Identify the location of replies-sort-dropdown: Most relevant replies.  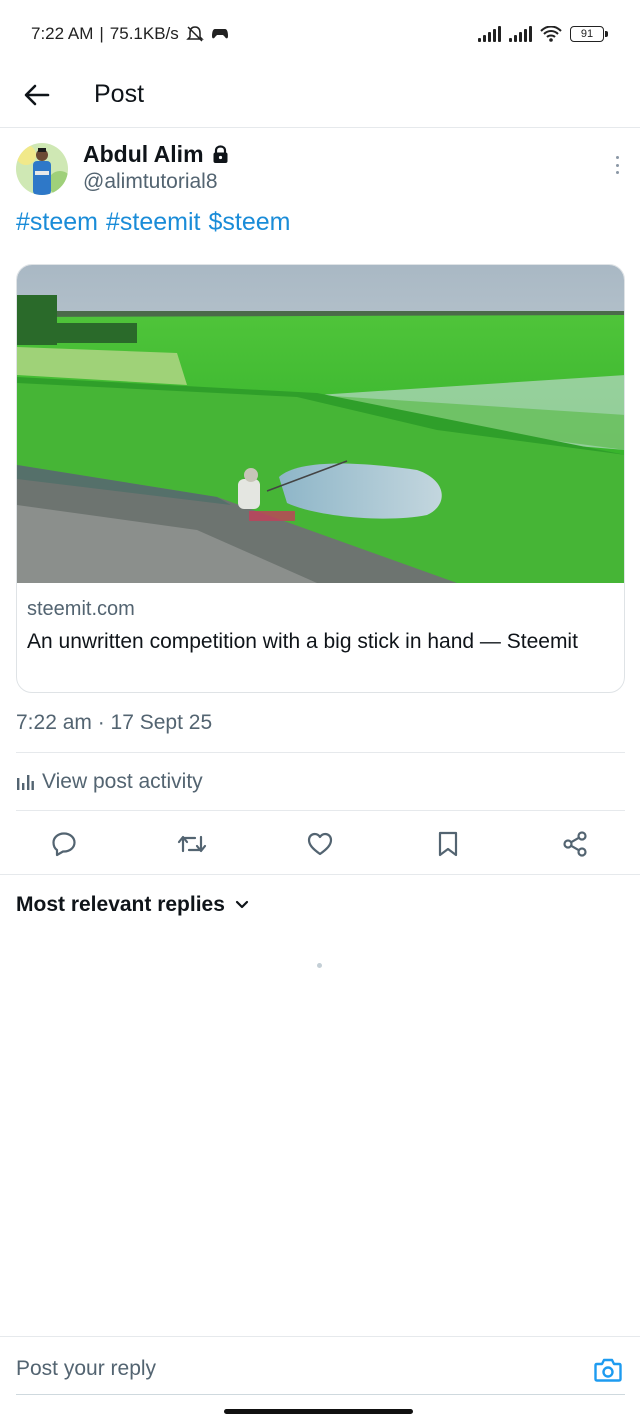
(132, 905).